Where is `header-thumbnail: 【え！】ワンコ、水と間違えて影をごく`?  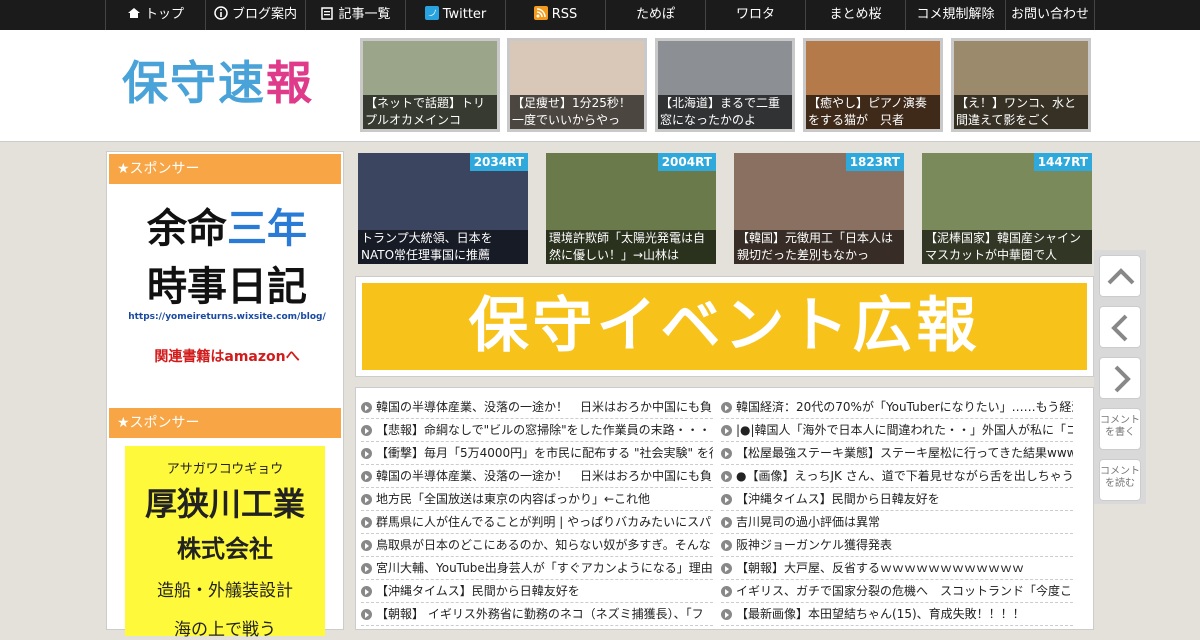
header-thumbnail: 【え！】ワンコ、水と間違えて影をごく is located at coordinates (1021, 85).